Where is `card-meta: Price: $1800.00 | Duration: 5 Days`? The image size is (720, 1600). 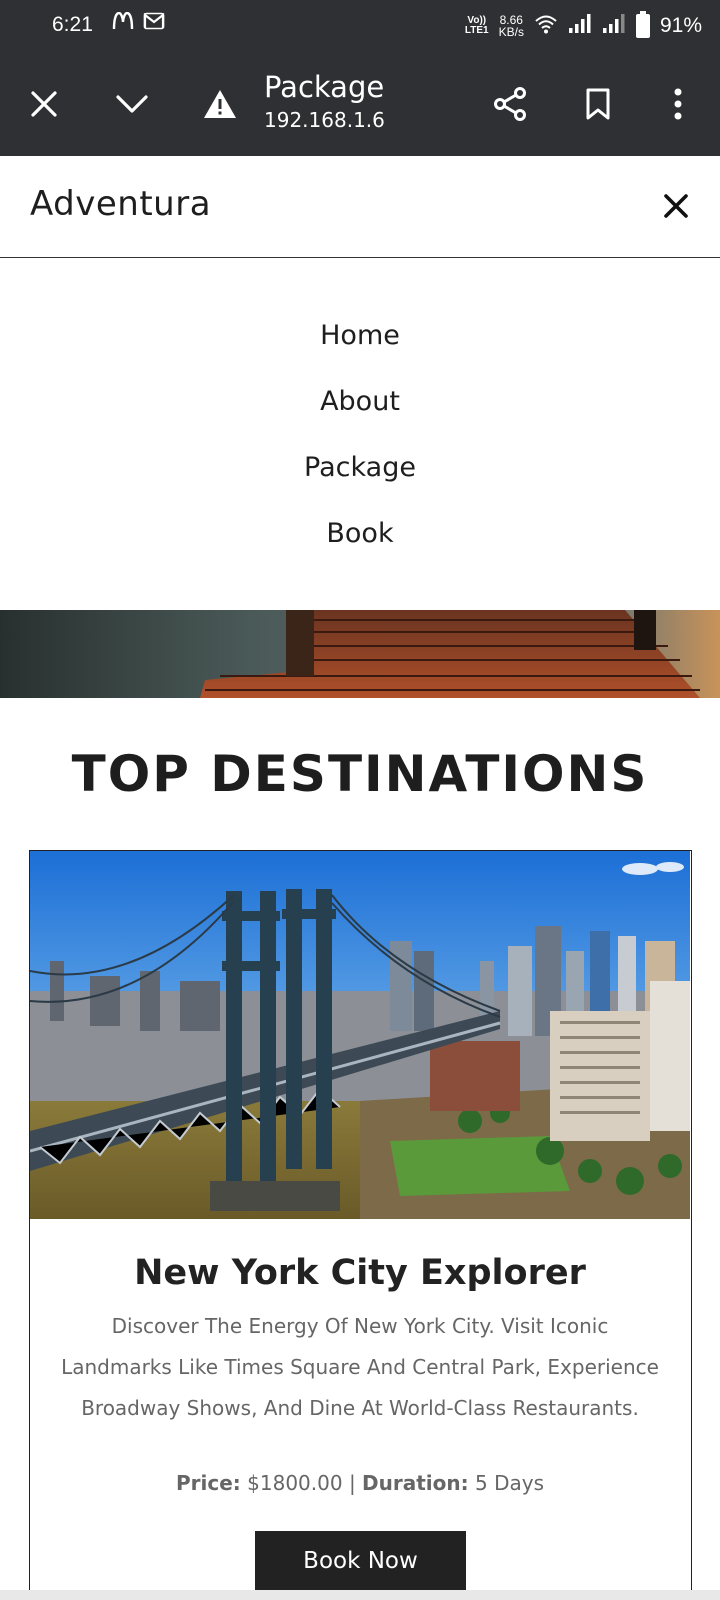
card-meta: Price: $1800.00 | Duration: 5 Days is located at coordinates (360, 1483).